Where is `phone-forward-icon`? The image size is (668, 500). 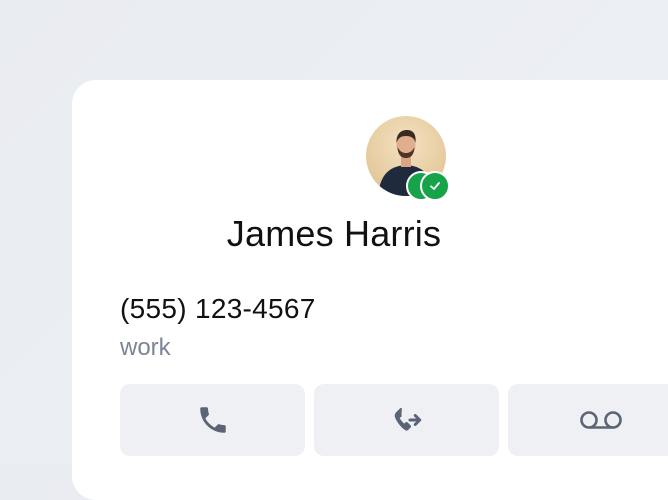
phone-forward-icon is located at coordinates (407, 419).